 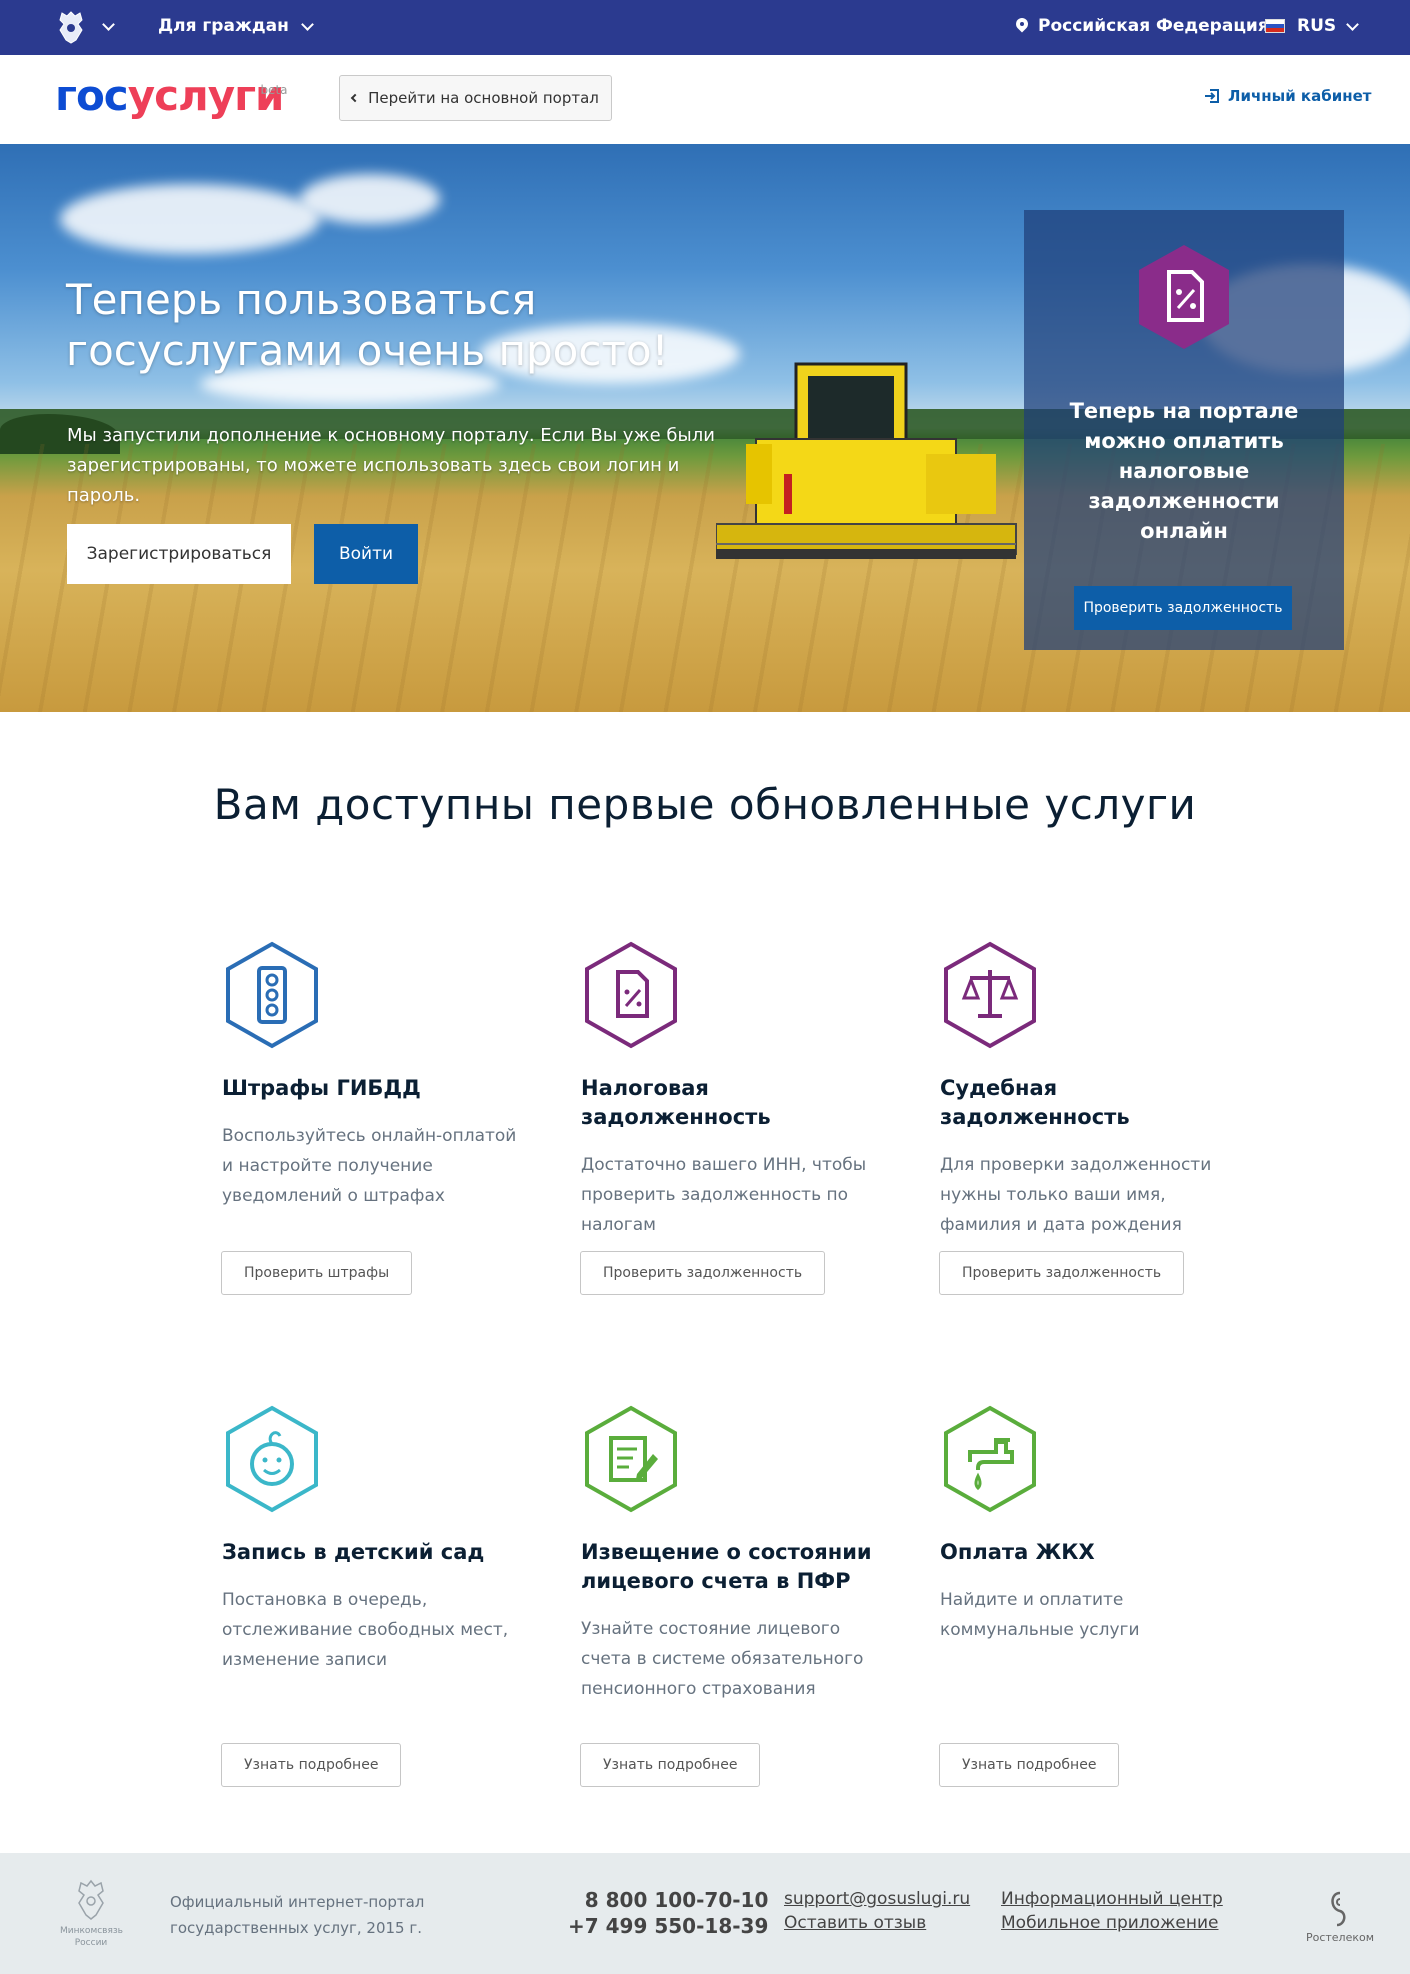 I want to click on info-center-link: Информационный центр, so click(x=1112, y=1899).